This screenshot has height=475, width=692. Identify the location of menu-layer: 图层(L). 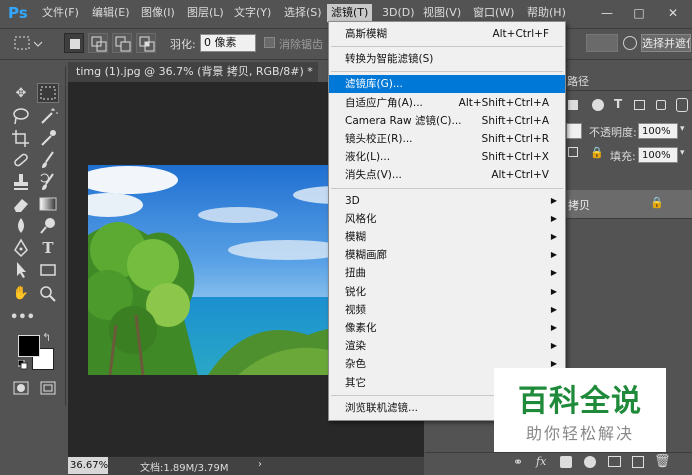
(205, 13).